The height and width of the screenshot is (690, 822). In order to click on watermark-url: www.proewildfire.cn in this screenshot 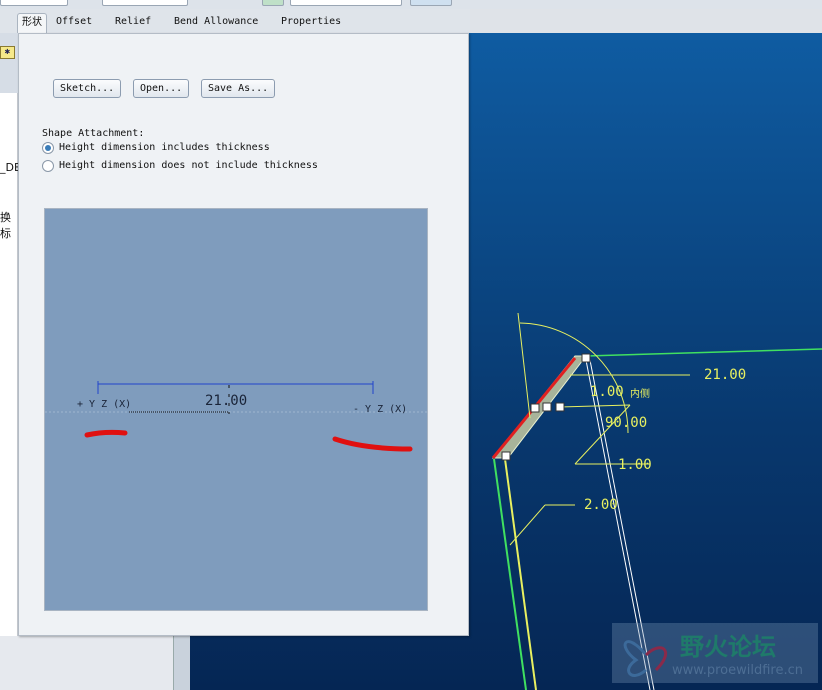, I will do `click(737, 670)`.